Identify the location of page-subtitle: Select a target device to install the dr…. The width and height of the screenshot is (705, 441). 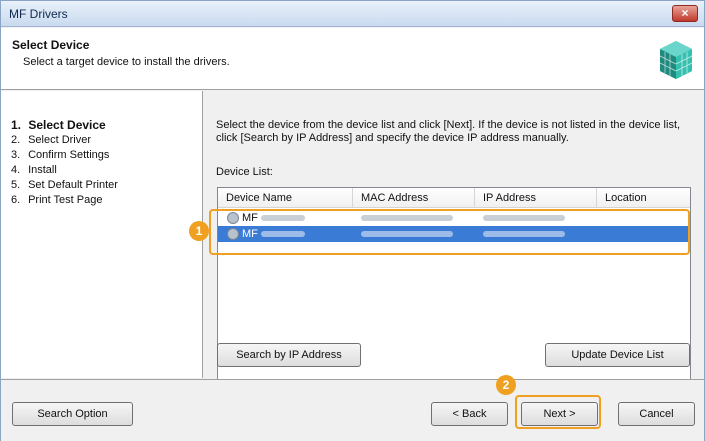
(126, 62).